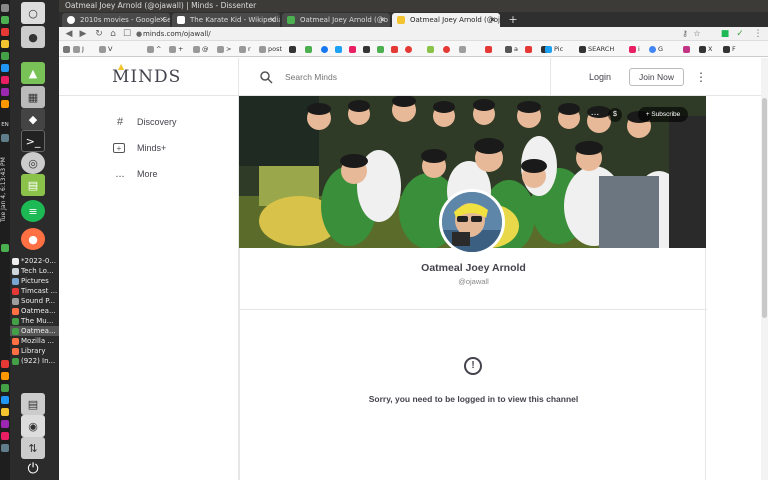 The image size is (768, 480). Describe the element at coordinates (705, 49) in the screenshot. I see `bookmark-item: X` at that location.